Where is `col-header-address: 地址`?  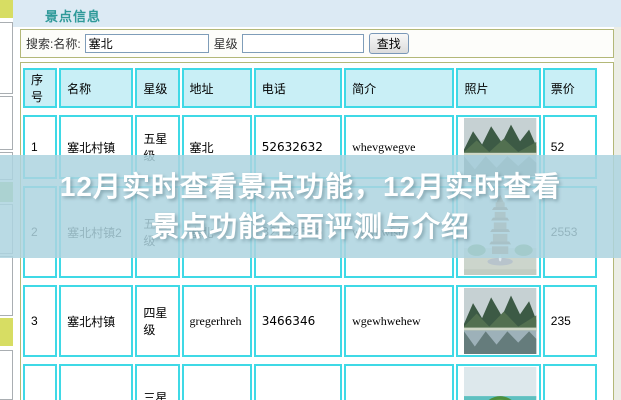
col-header-address: 地址 is located at coordinates (216, 88).